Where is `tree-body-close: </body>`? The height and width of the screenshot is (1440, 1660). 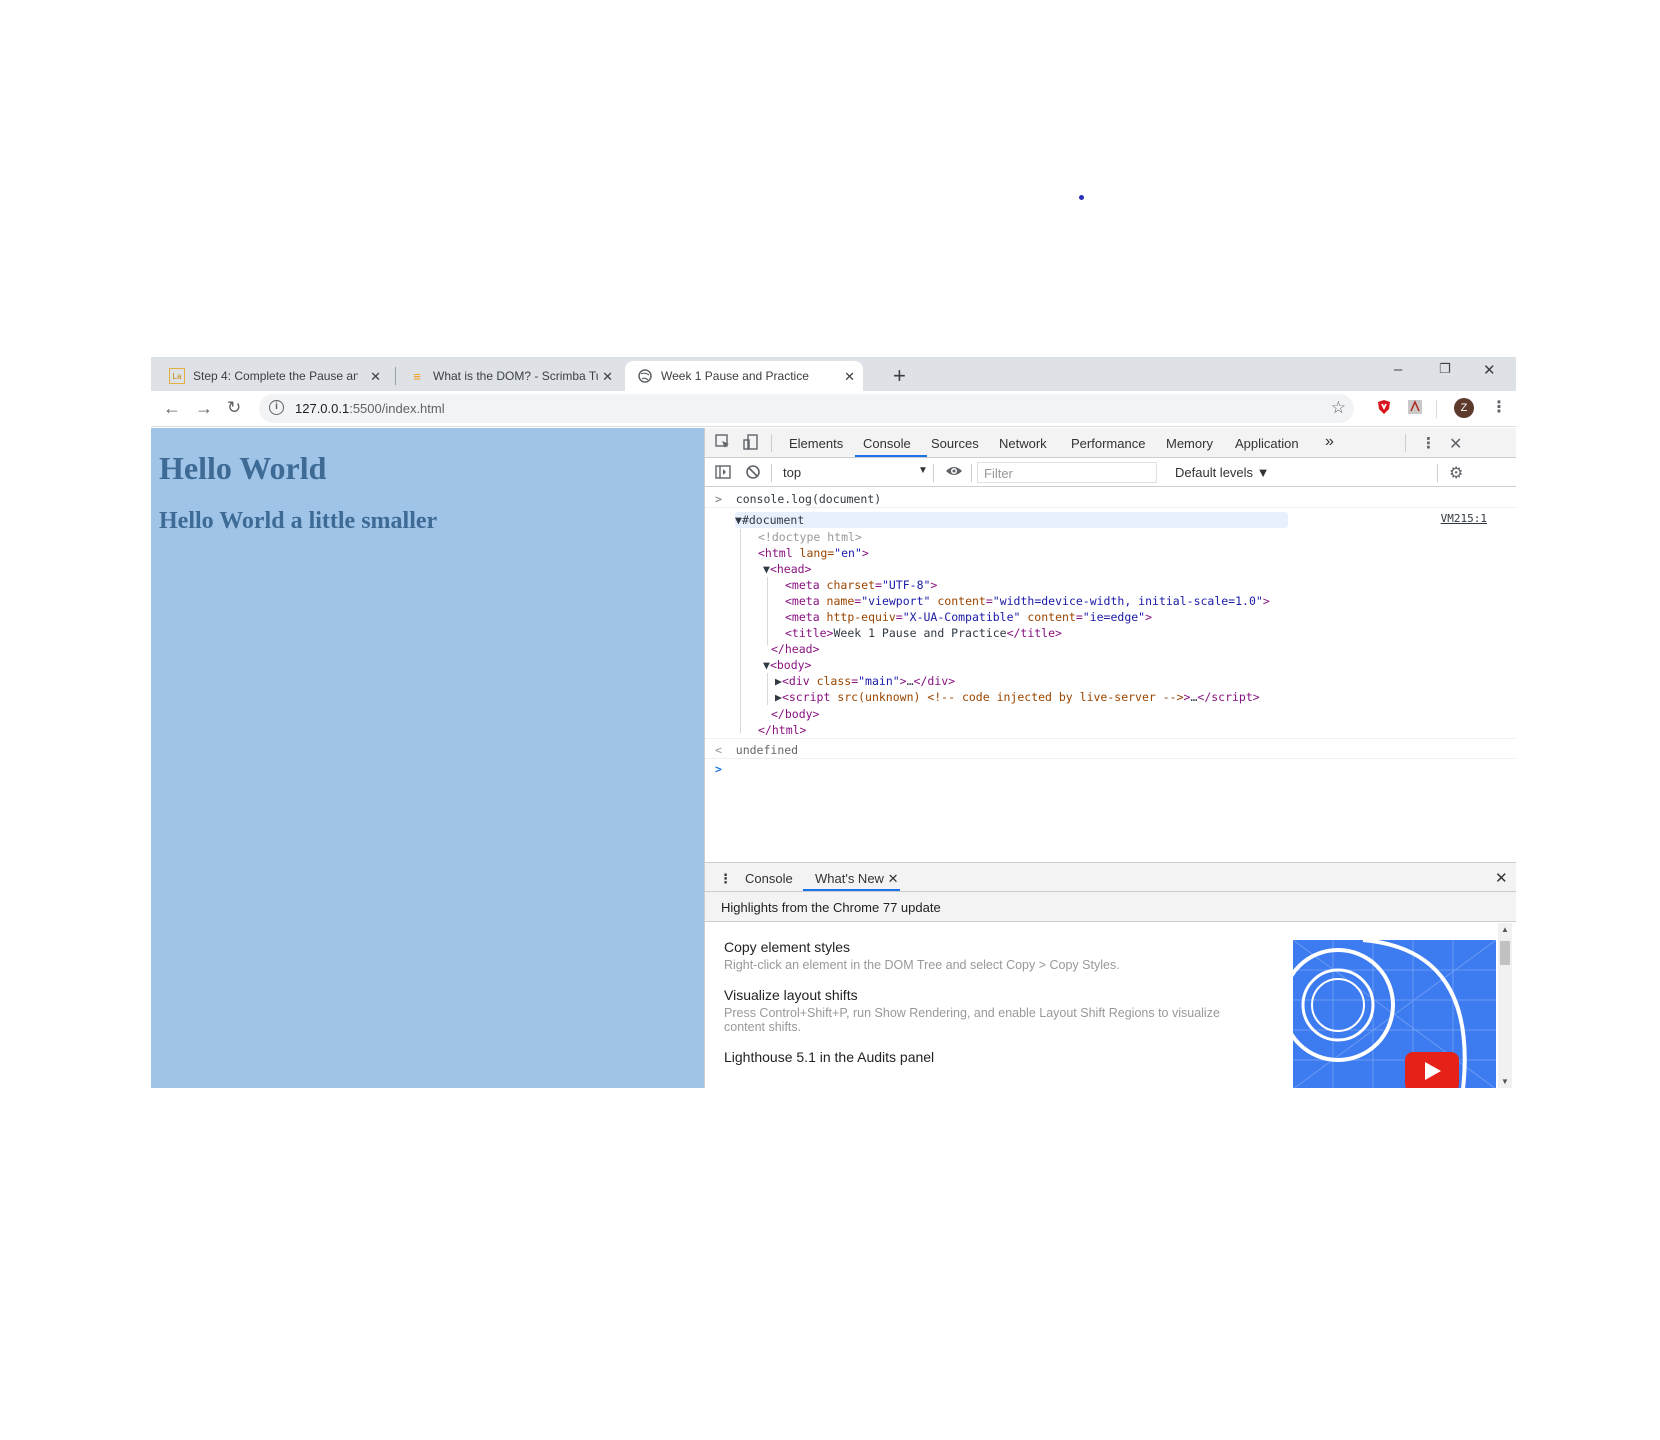 tree-body-close: </body> is located at coordinates (795, 714).